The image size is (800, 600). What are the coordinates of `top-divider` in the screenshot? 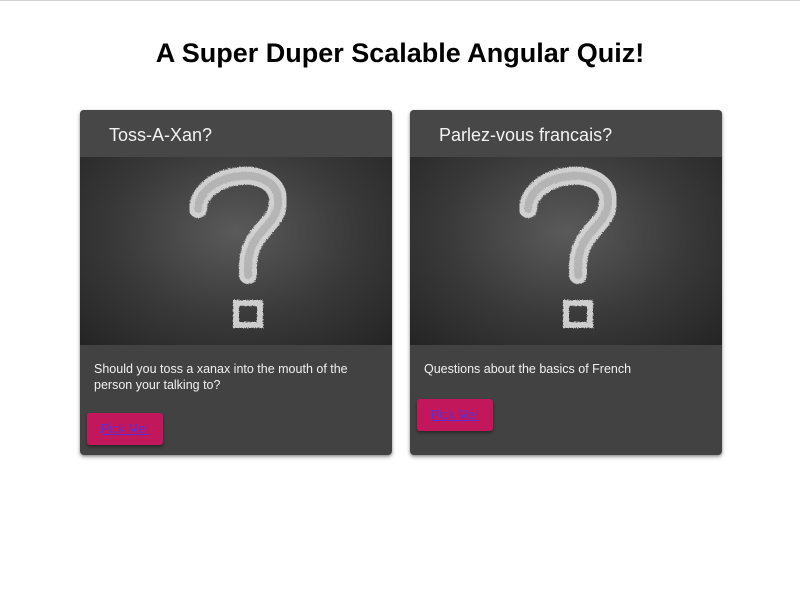 It's located at (400, 0).